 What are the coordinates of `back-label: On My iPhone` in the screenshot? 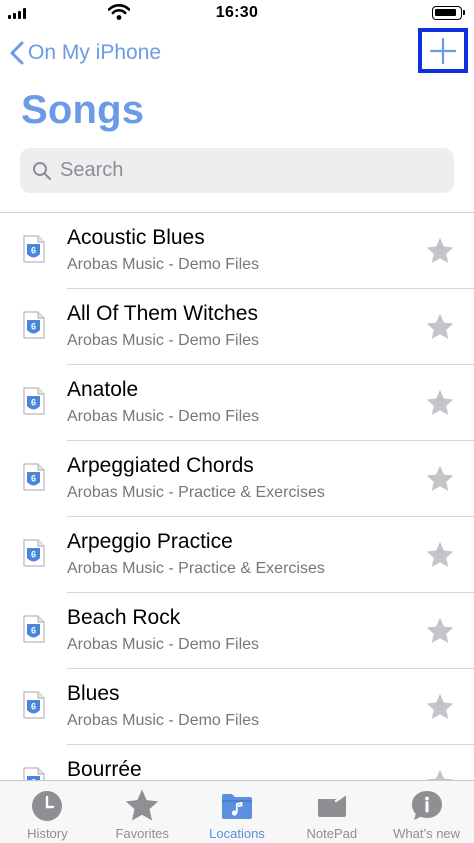 It's located at (95, 52).